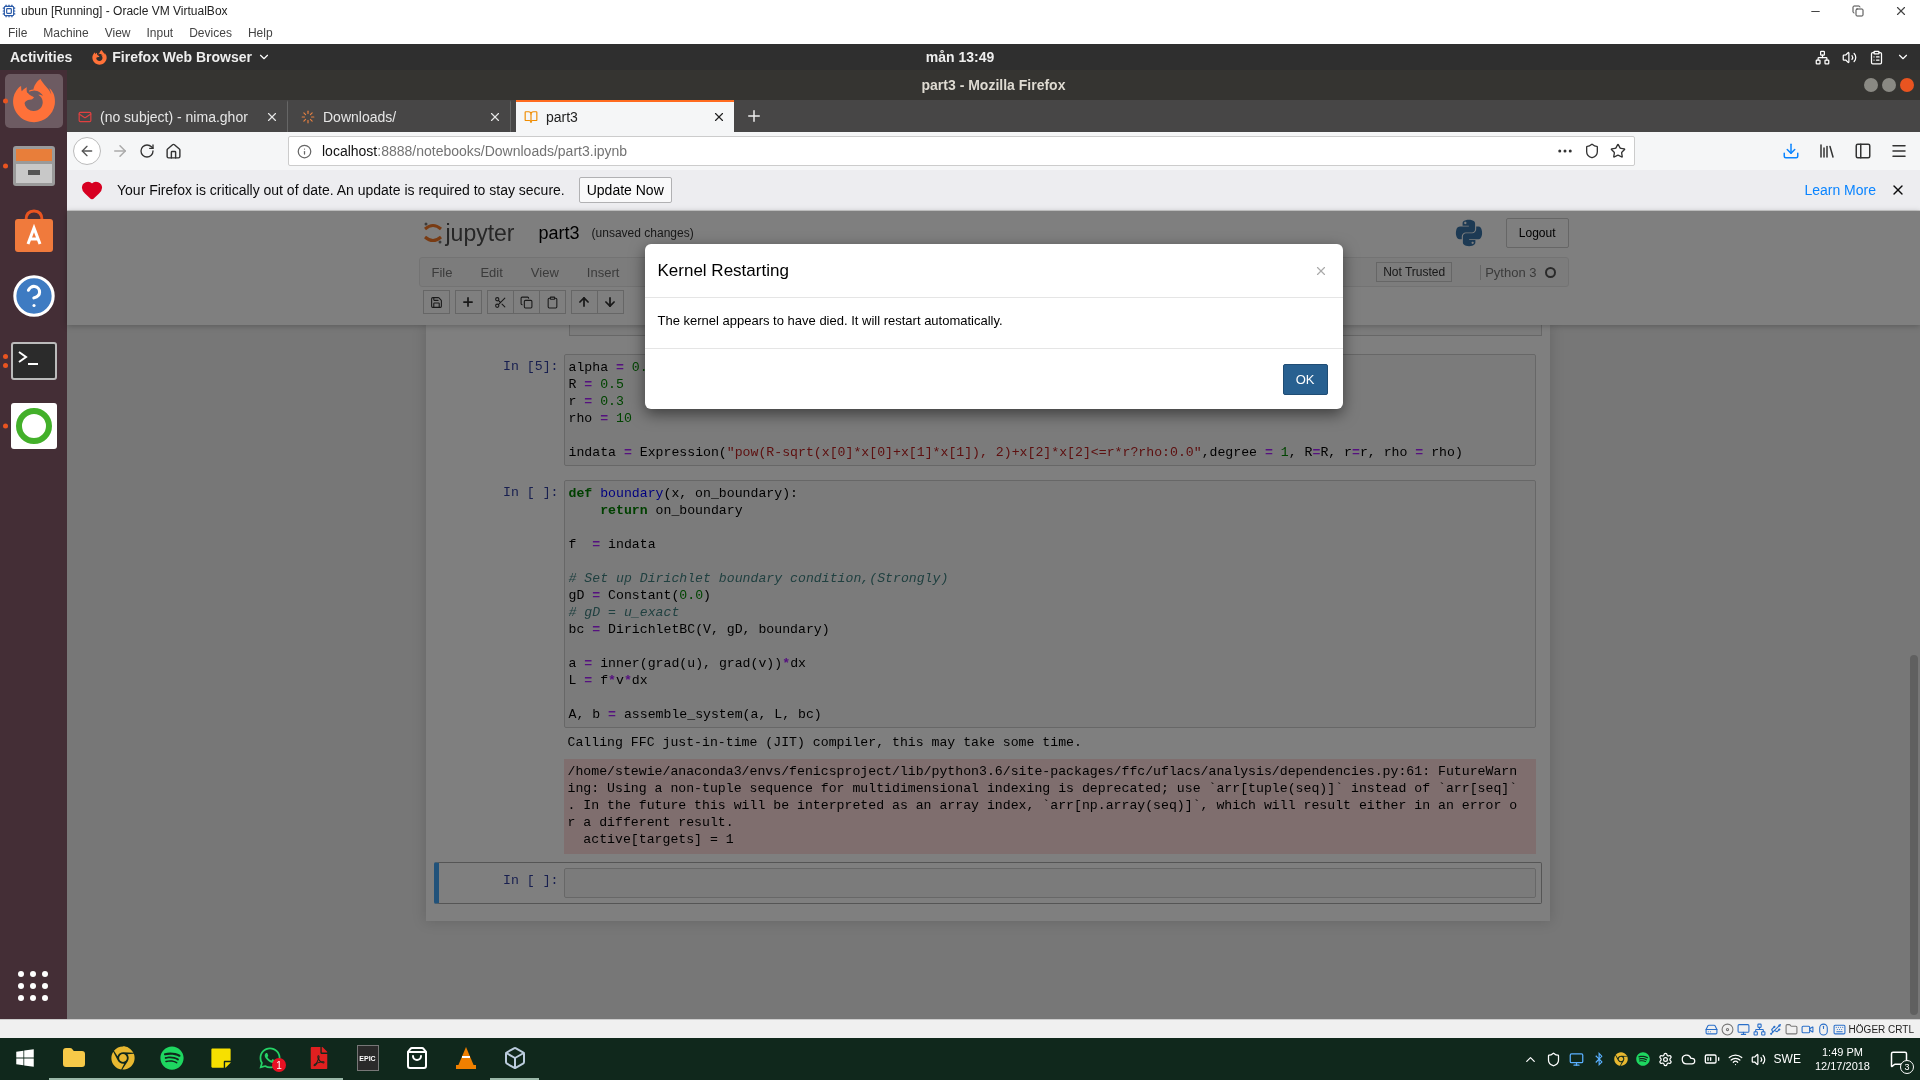 This screenshot has height=1080, width=1920. I want to click on star-icon, so click(1618, 151).